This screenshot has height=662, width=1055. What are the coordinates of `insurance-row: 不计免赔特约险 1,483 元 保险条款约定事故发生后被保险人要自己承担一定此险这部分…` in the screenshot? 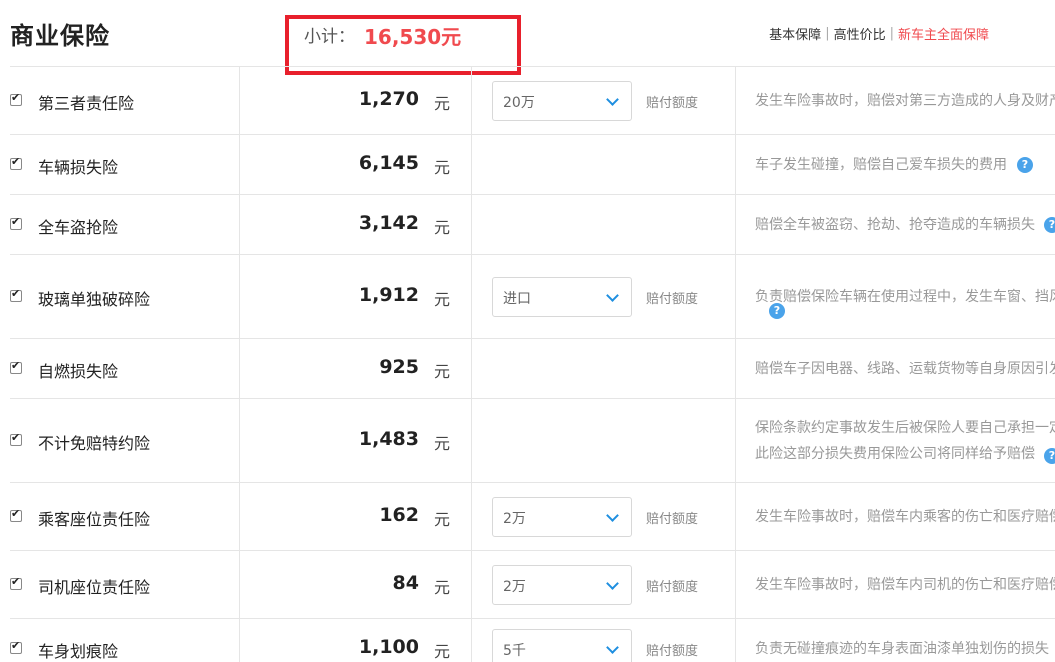 It's located at (532, 441).